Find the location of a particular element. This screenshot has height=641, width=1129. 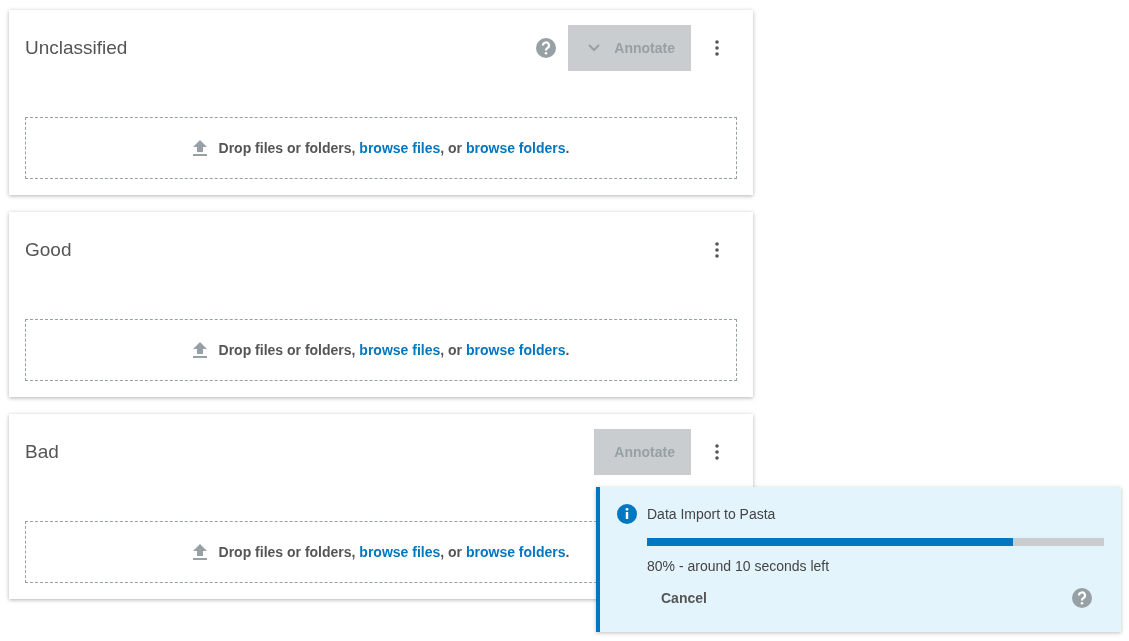

chevron-down-icon is located at coordinates (594, 48).